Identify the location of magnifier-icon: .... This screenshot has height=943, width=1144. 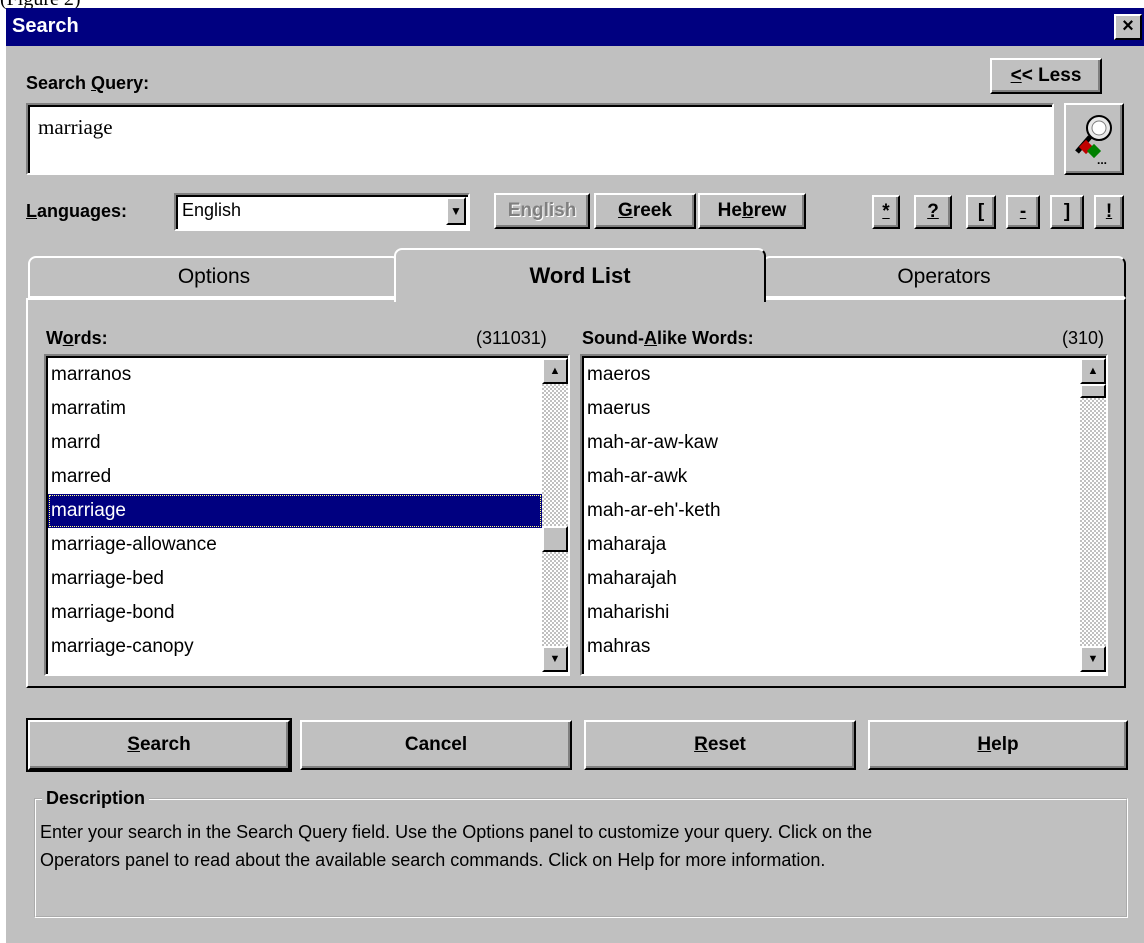
(1093, 140).